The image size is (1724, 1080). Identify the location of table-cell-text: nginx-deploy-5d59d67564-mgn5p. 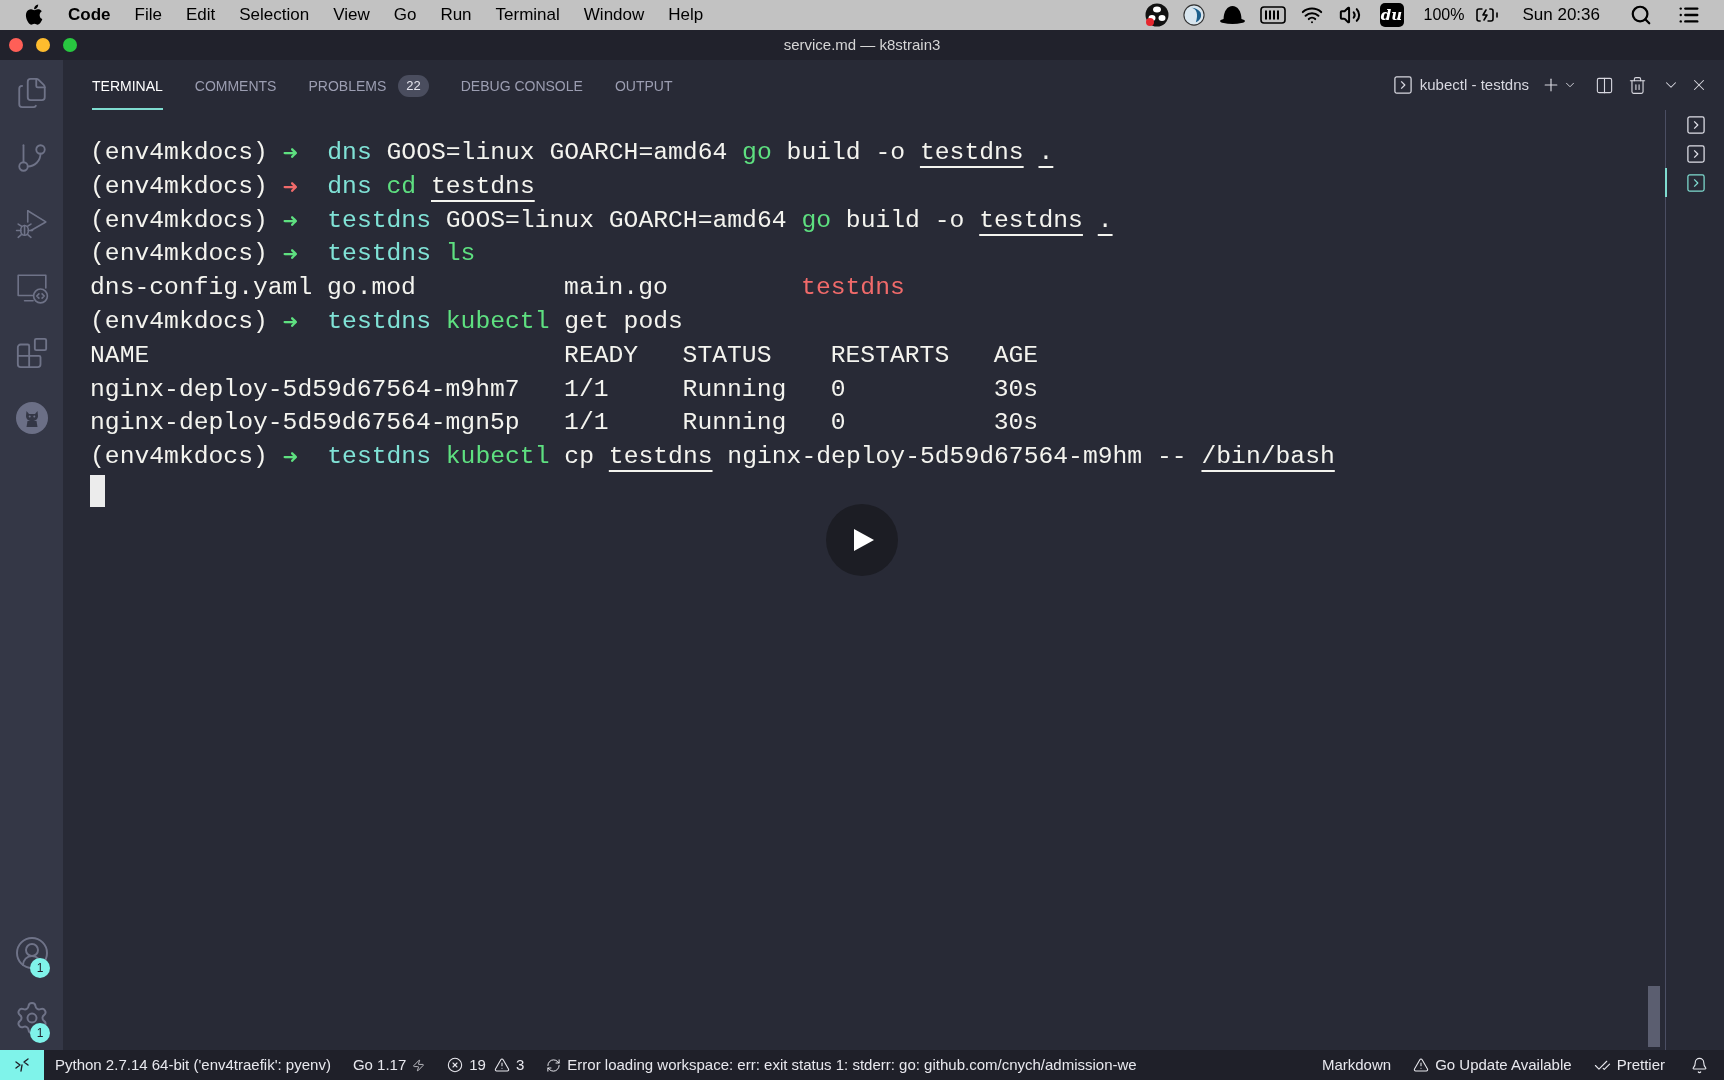
(305, 423).